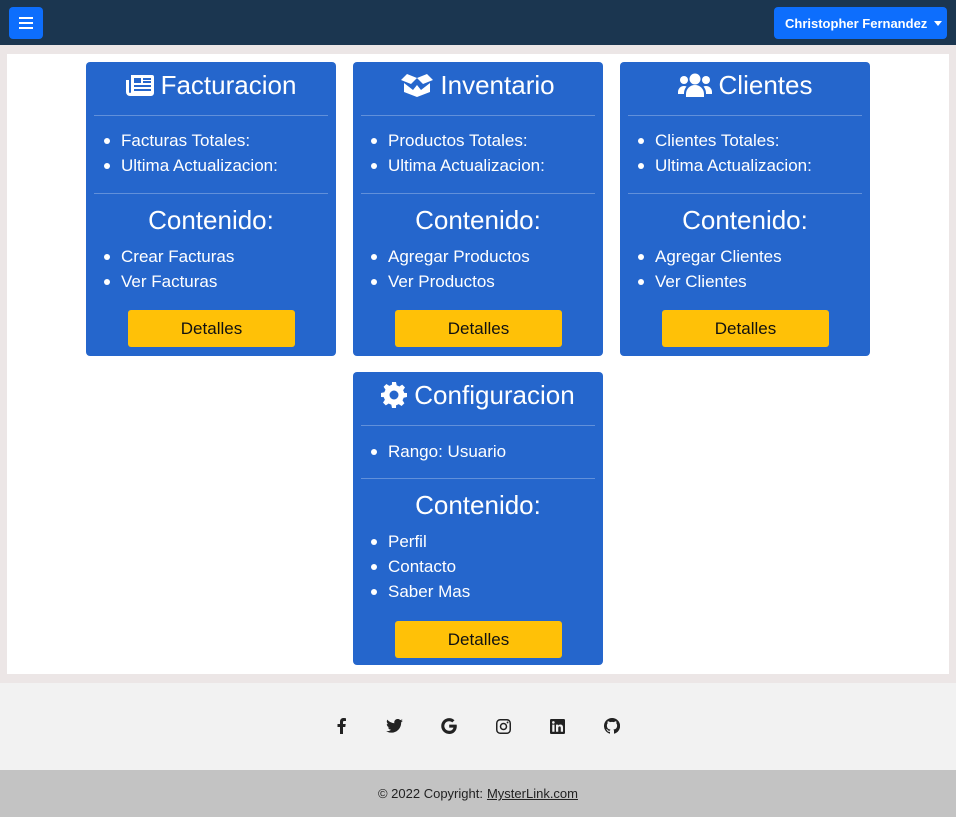  Describe the element at coordinates (478, 726) in the screenshot. I see `footer` at that location.